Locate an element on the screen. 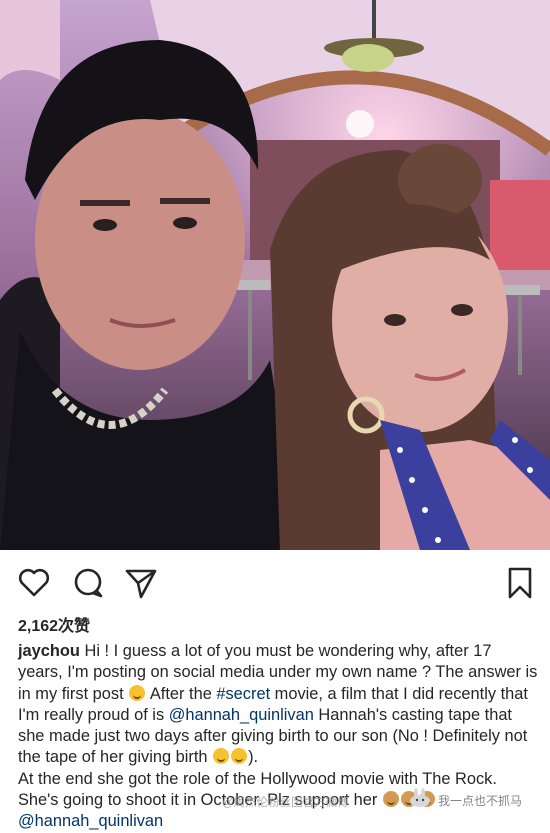 The height and width of the screenshot is (833, 550). weibo-watermark: @周杰伦粉丝团官方微博 is located at coordinates (285, 802).